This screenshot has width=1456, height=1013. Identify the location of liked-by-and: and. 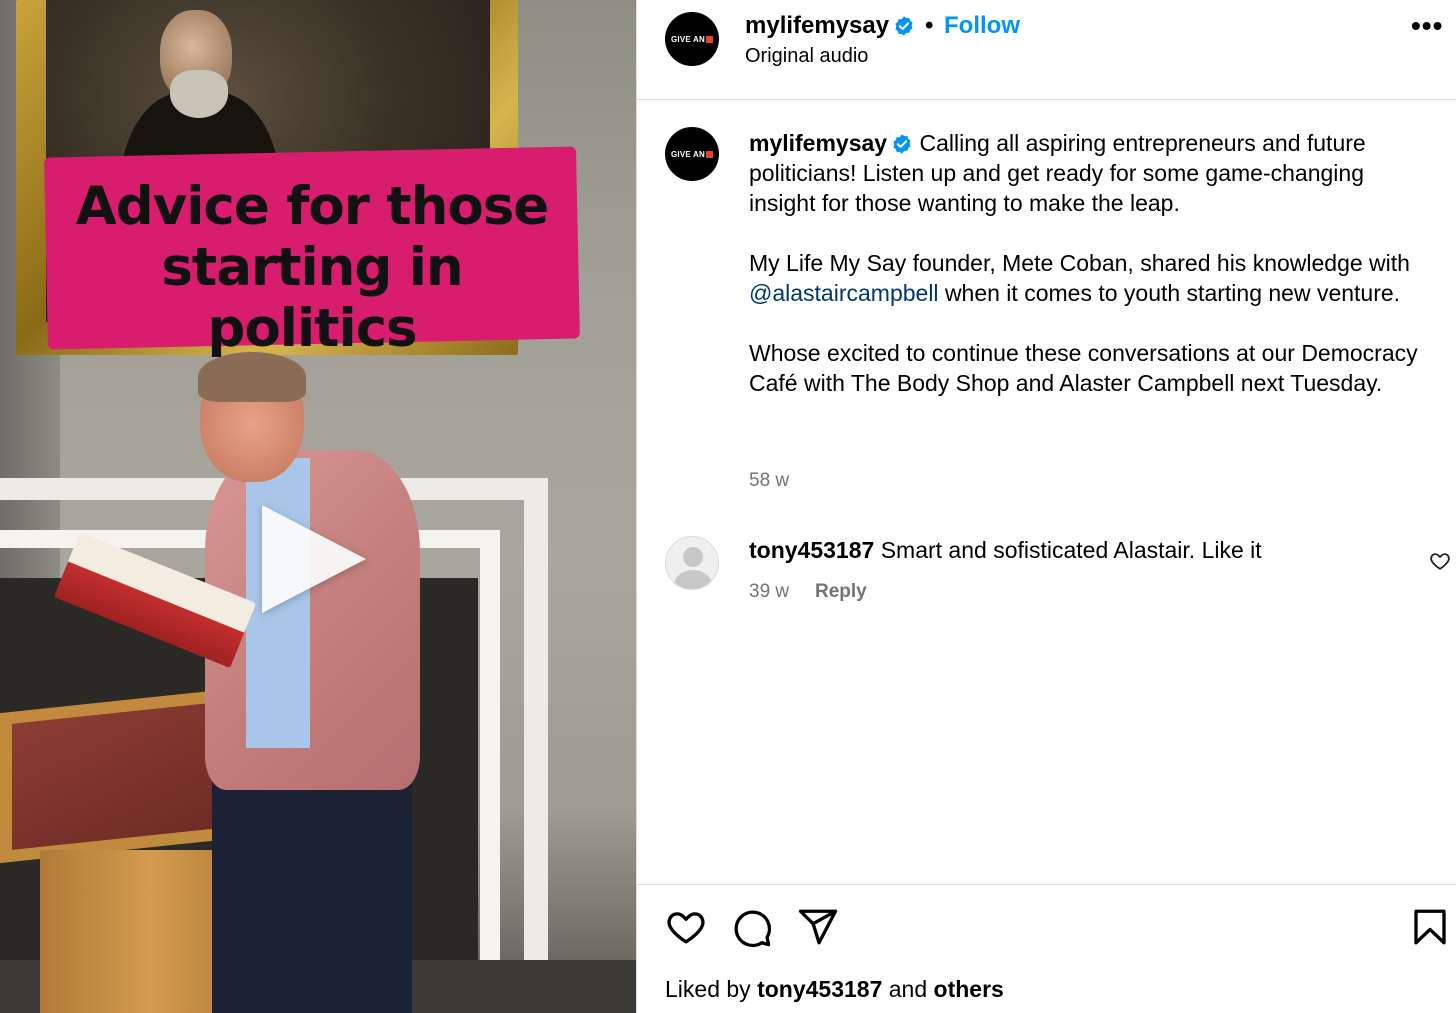
(908, 989).